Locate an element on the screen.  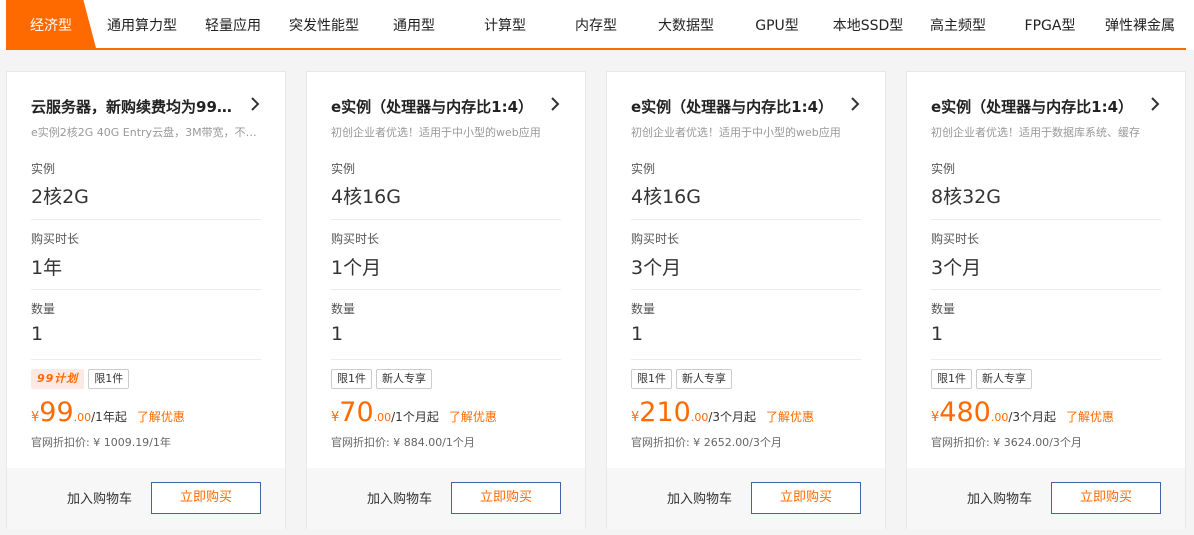
tab-bare-metal: 弹性裸金属 is located at coordinates (1140, 24).